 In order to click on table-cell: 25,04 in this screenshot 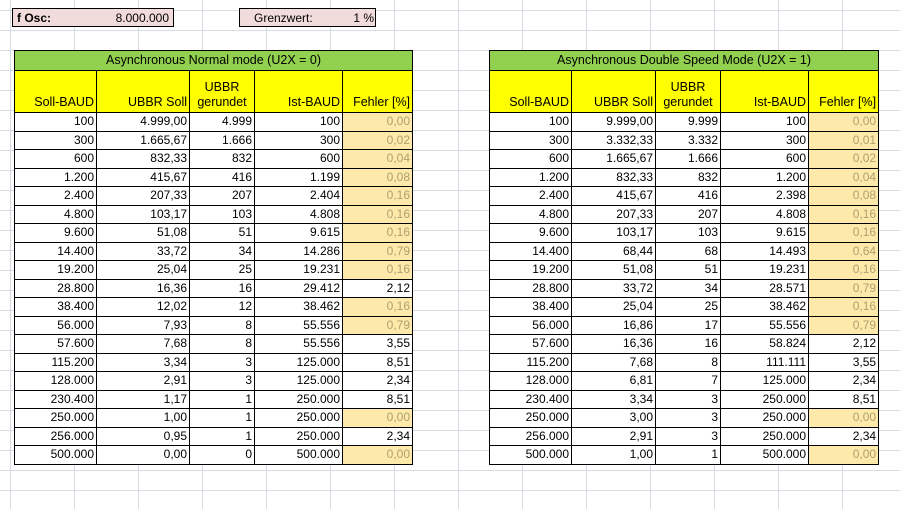, I will do `click(143, 270)`.